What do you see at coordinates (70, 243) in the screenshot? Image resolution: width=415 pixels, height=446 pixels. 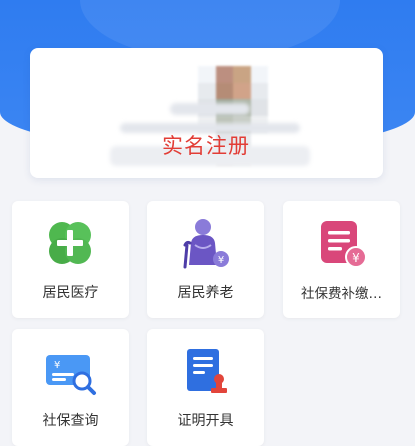 I see `medical-cross-icon` at bounding box center [70, 243].